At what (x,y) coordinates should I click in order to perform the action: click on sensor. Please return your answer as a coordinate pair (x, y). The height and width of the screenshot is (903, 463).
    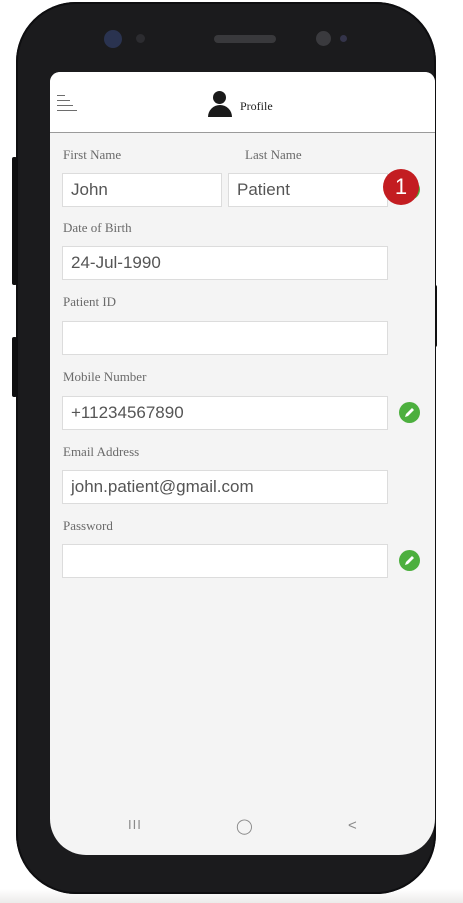
    Looking at the image, I should click on (140, 38).